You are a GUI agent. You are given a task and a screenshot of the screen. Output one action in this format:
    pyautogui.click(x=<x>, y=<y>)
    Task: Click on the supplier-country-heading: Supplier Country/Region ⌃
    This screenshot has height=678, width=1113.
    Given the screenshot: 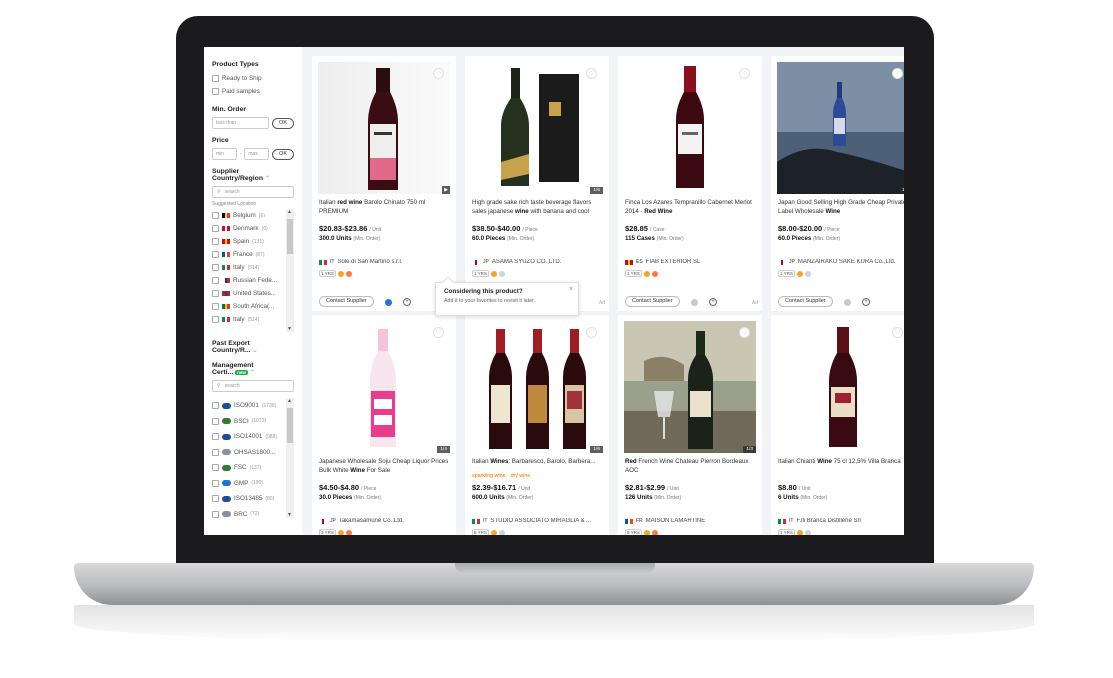 What is the action you would take?
    pyautogui.click(x=253, y=175)
    